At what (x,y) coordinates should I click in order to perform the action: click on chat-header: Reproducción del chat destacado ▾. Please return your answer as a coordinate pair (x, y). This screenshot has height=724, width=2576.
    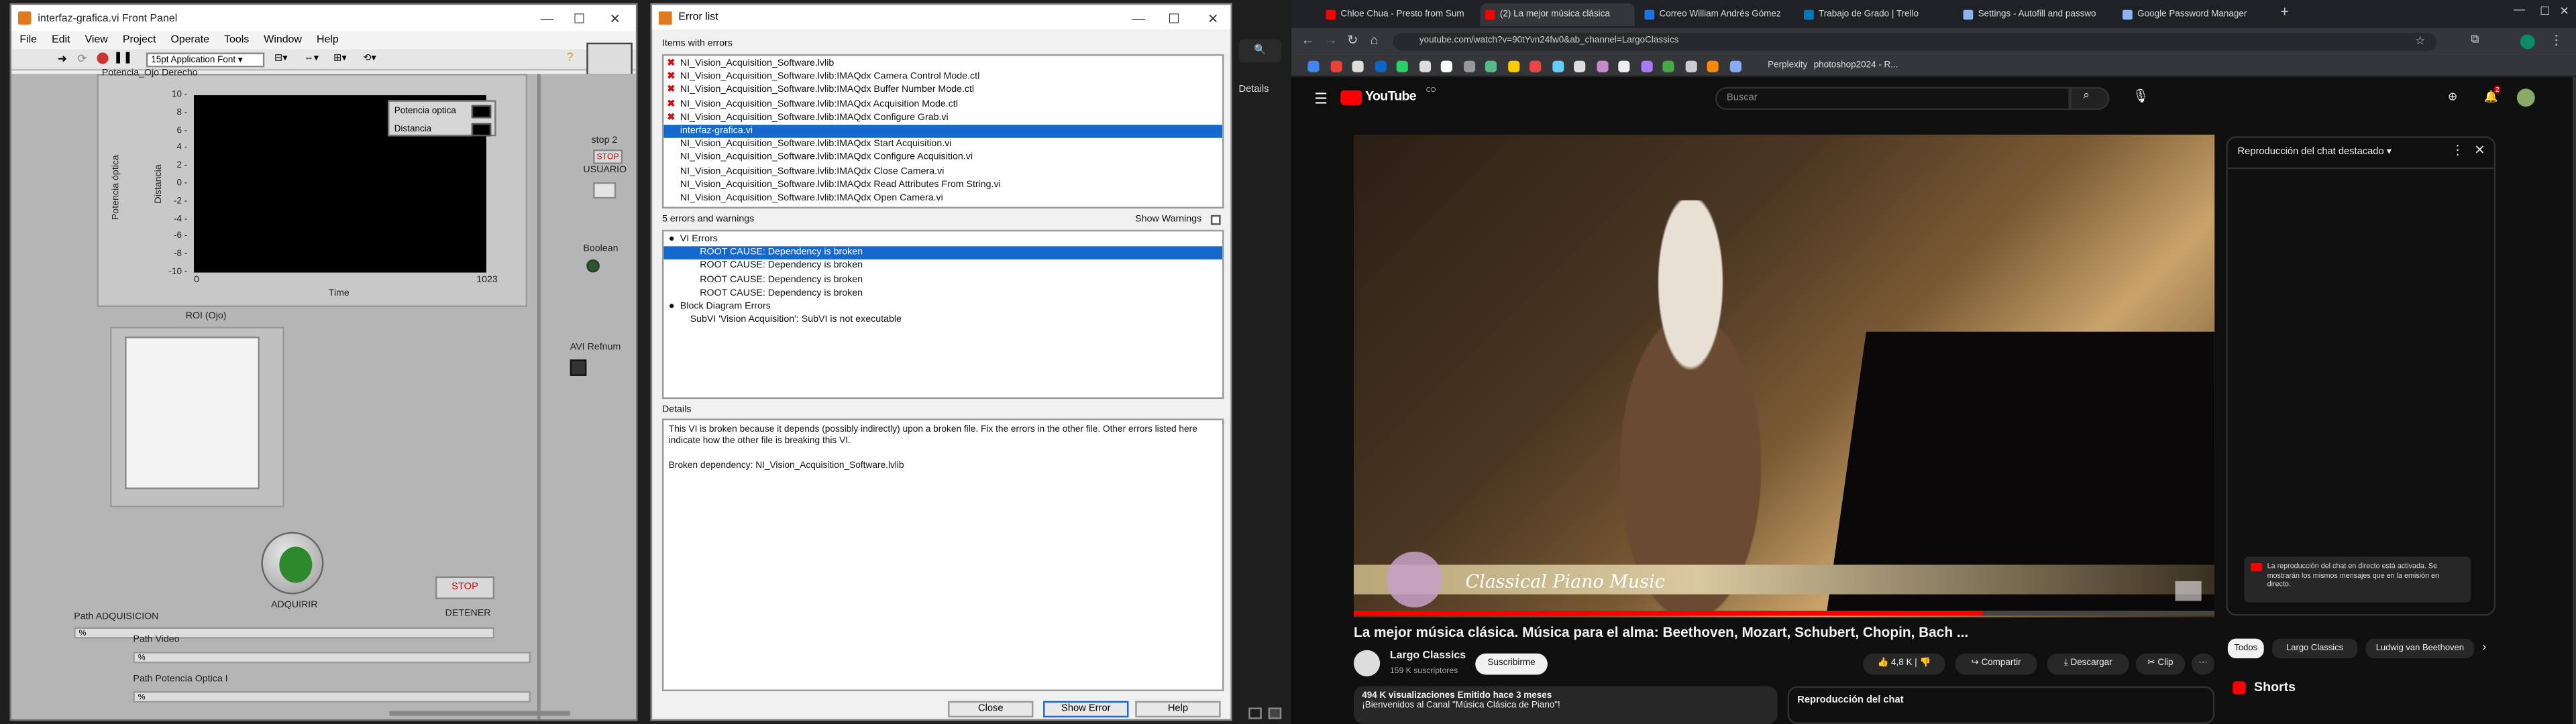
    Looking at the image, I should click on (2315, 152).